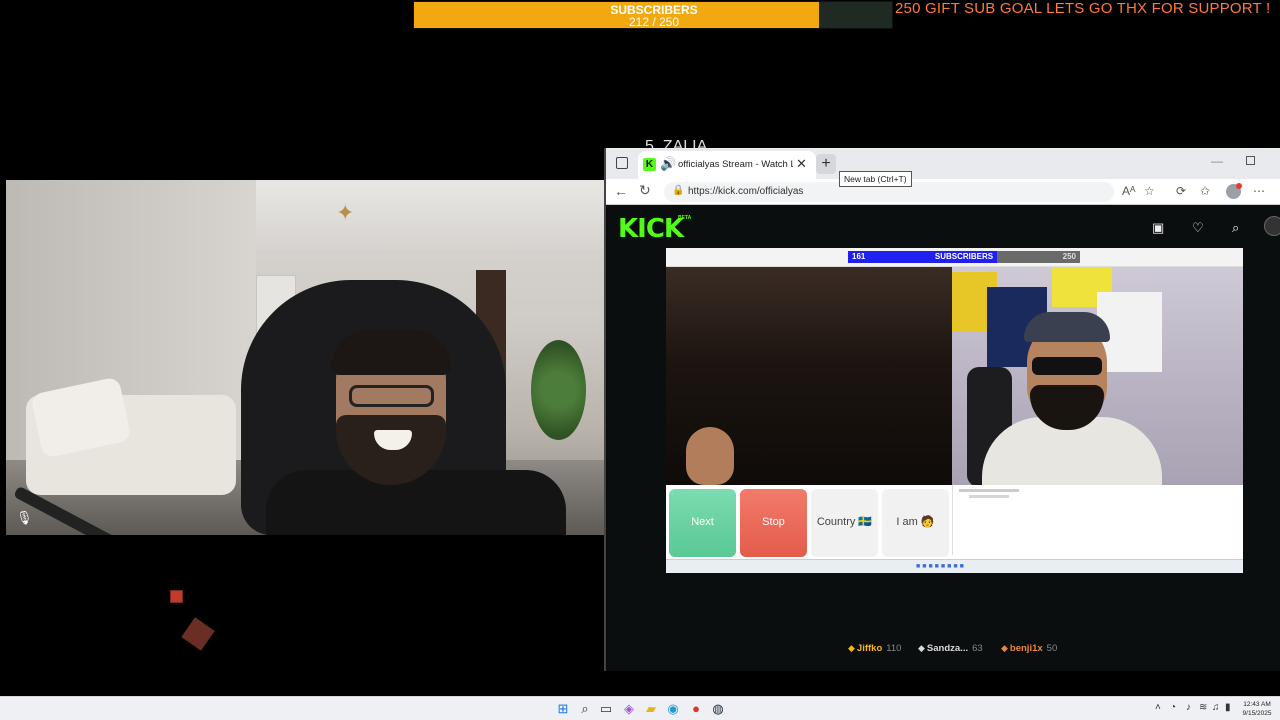 The height and width of the screenshot is (720, 1280). Describe the element at coordinates (1149, 191) in the screenshot. I see `favorite-icon: ☆` at that location.